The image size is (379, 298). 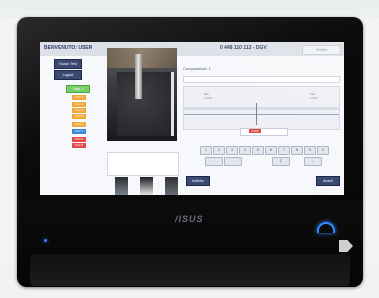 I want to click on gauge-scale-line, so click(x=261, y=114).